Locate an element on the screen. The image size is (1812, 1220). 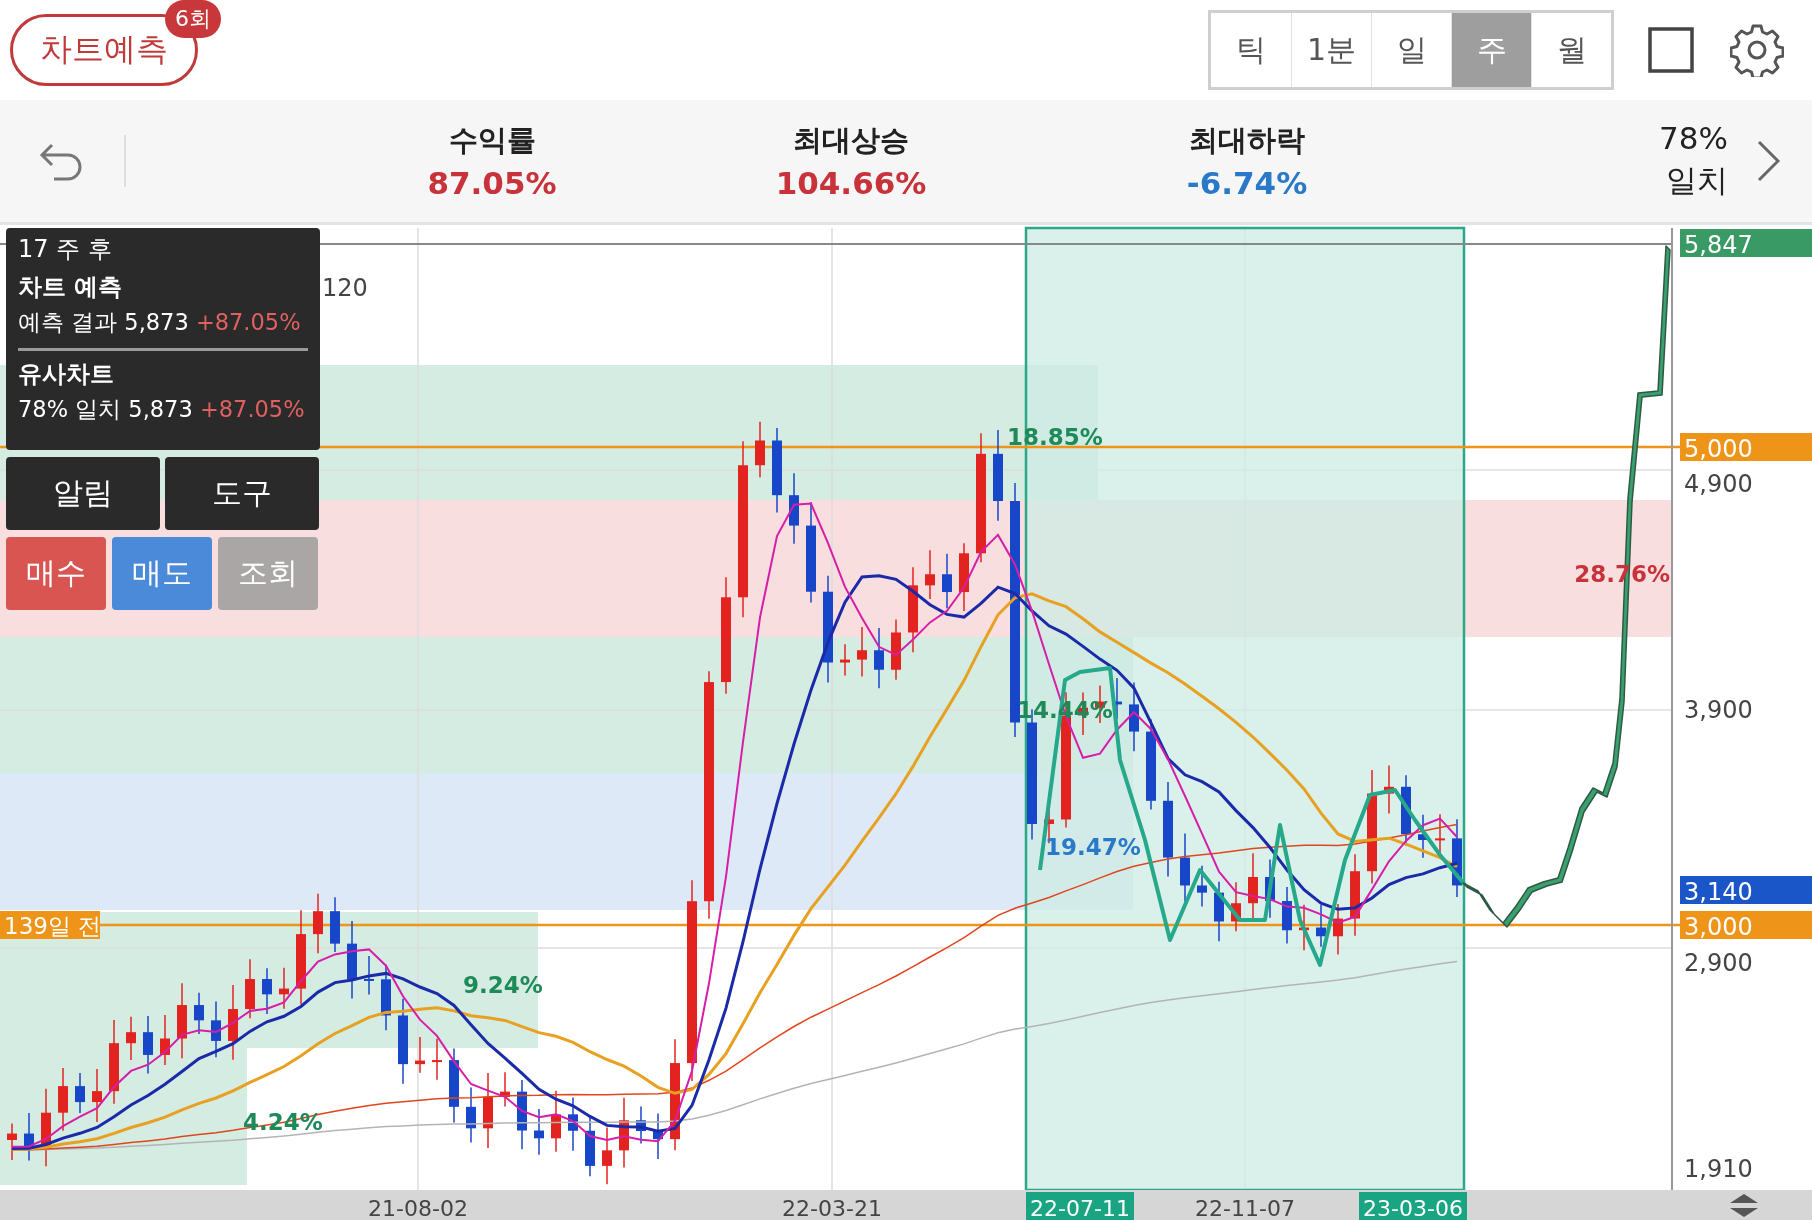
price-tick: 1,910 is located at coordinates (1718, 1169).